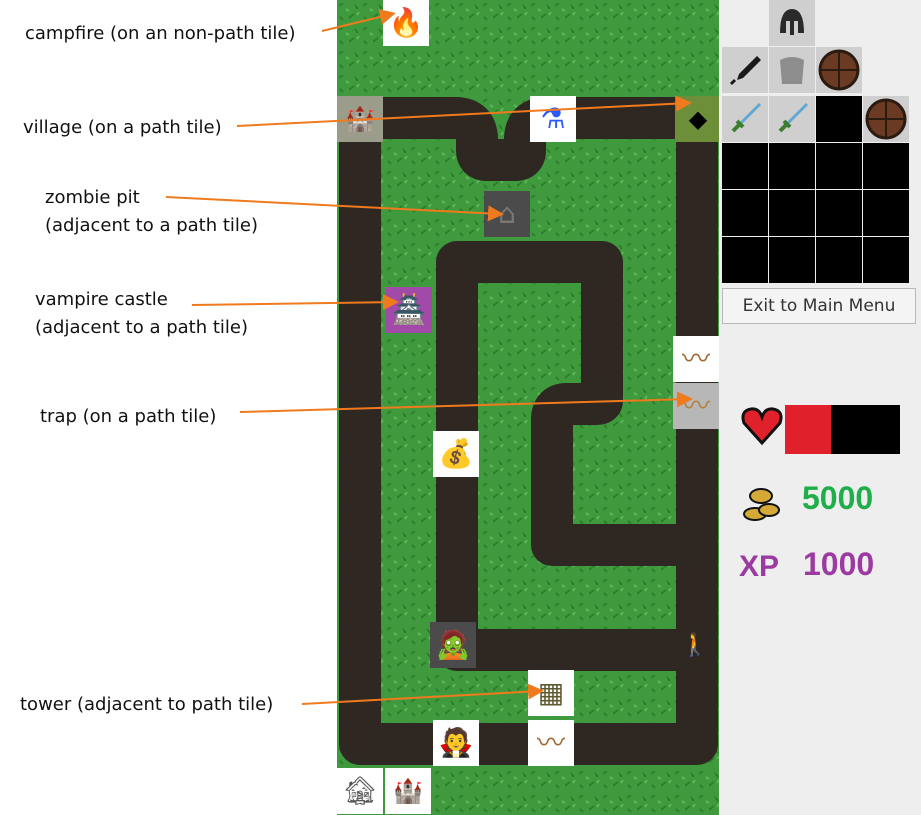 The width and height of the screenshot is (921, 815). Describe the element at coordinates (759, 566) in the screenshot. I see `xp-label: XP` at that location.